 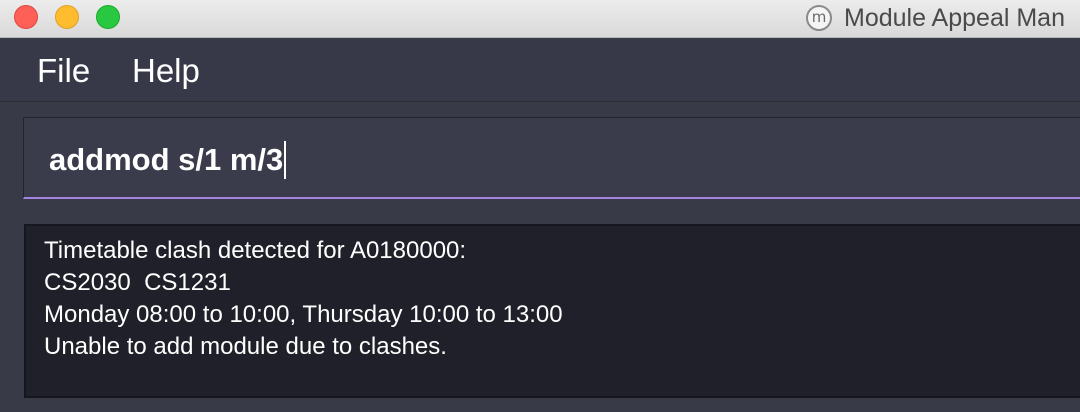 I want to click on menu-file: File, so click(x=63, y=71).